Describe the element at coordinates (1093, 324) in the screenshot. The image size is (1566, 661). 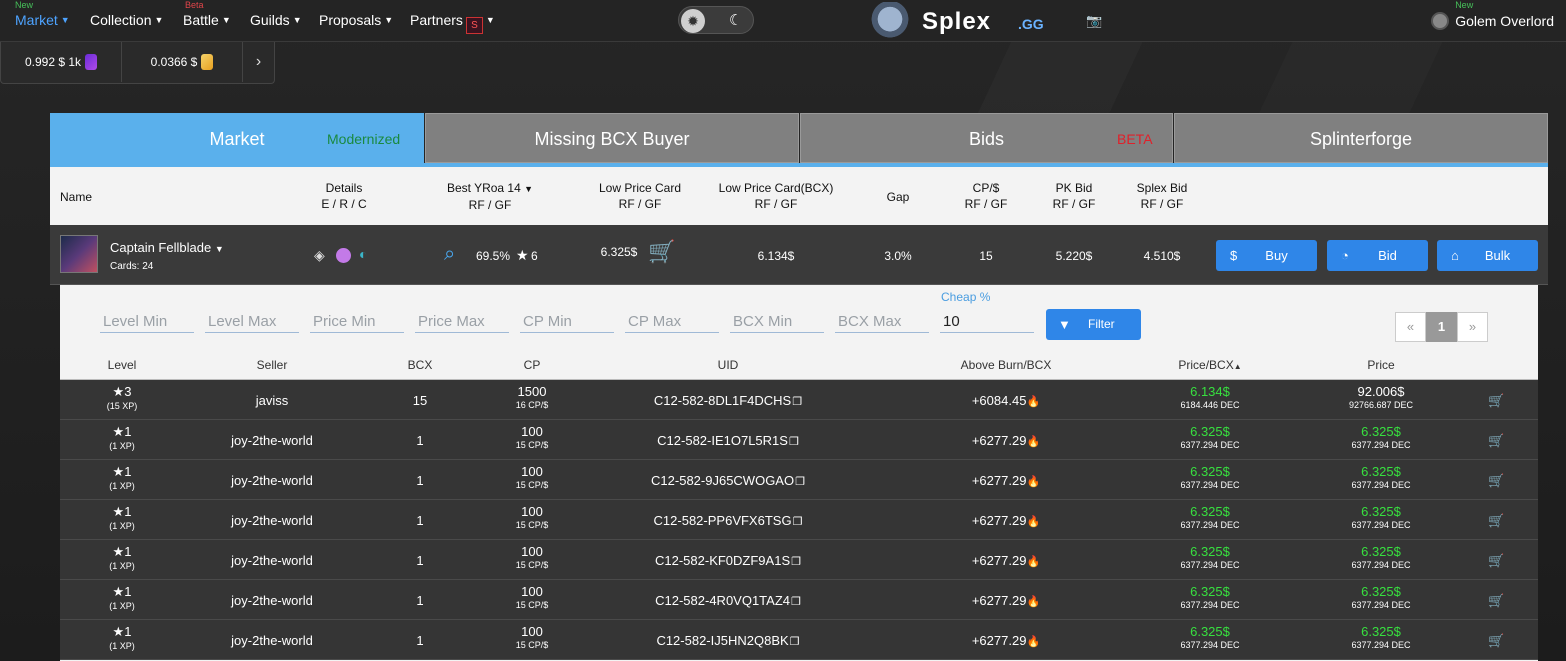
I see `filter-button: ▼ Filter` at that location.